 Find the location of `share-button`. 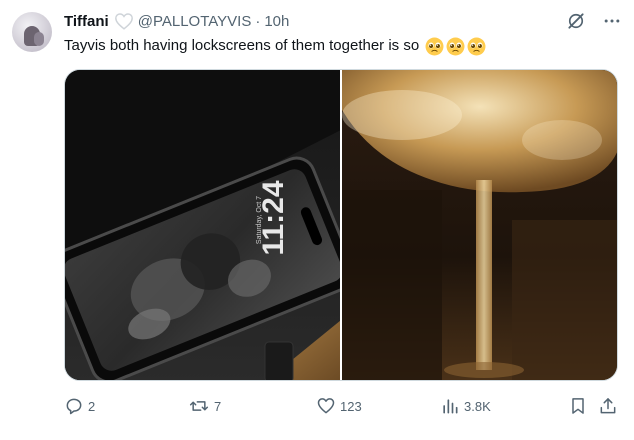

share-button is located at coordinates (608, 406).